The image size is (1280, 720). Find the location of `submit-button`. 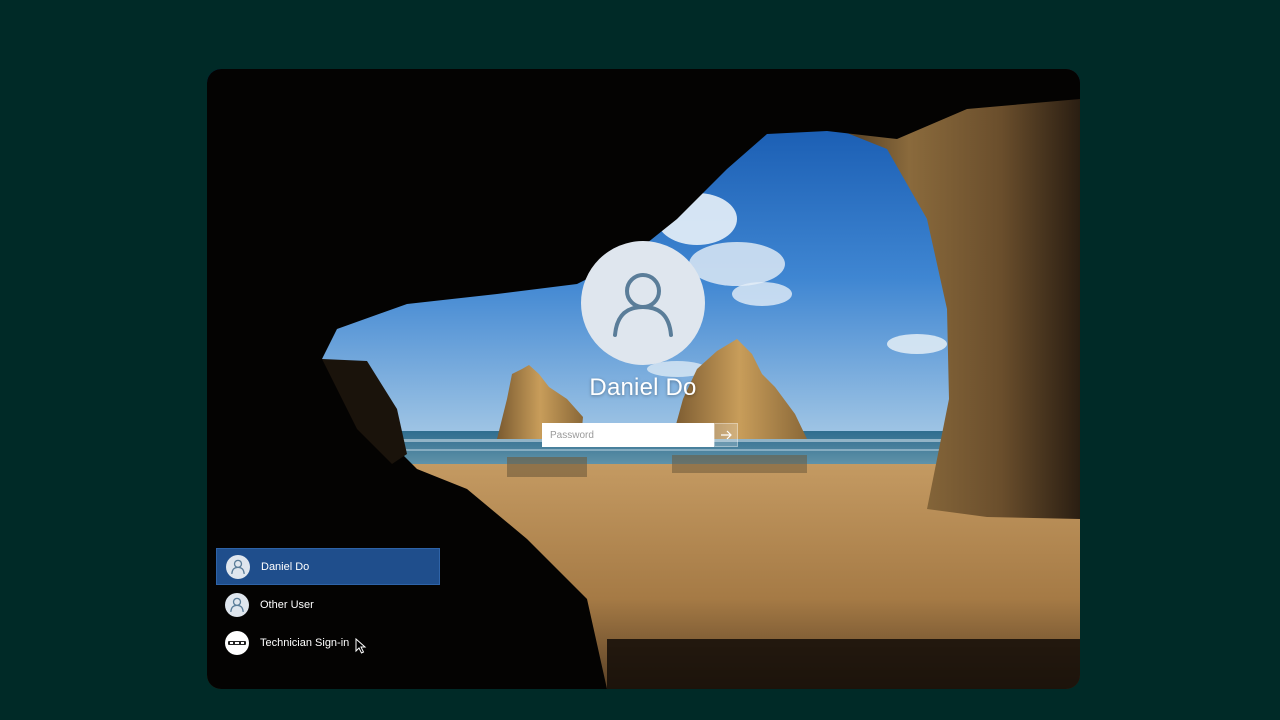

submit-button is located at coordinates (726, 435).